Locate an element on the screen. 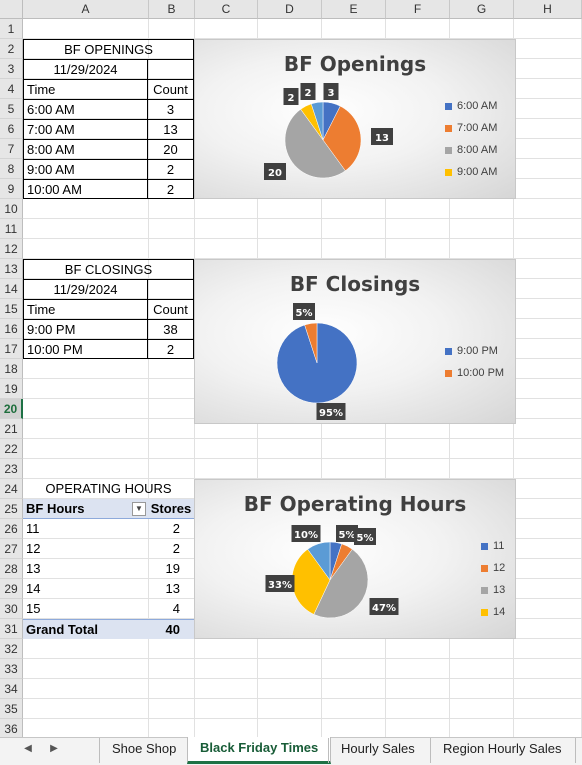  pivot-grand-total-label-cell: Grand Total is located at coordinates (85, 629).